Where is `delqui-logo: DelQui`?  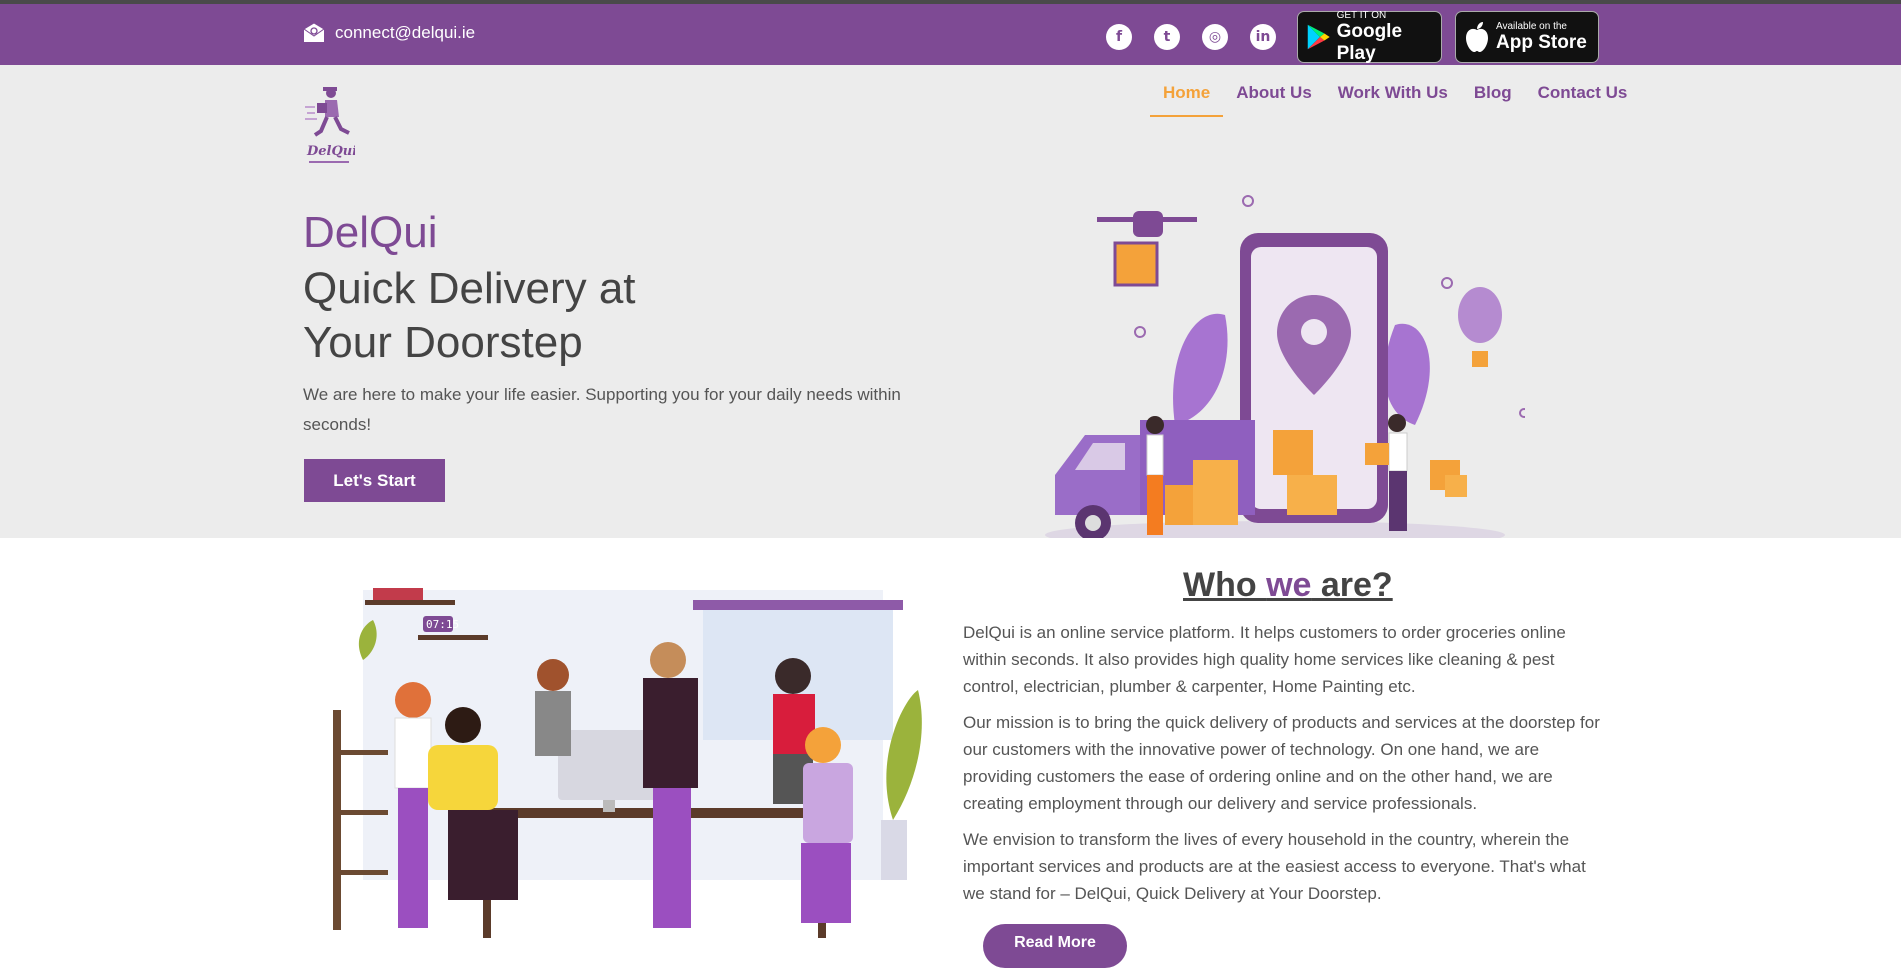 delqui-logo: DelQui is located at coordinates (329, 128).